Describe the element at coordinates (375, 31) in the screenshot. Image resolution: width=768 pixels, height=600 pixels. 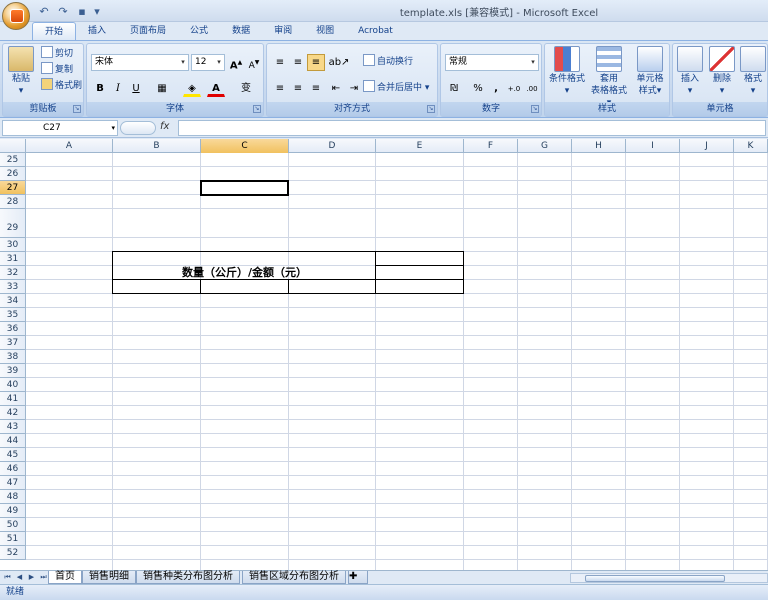
I see `tab-acrobat: Acrobat` at that location.